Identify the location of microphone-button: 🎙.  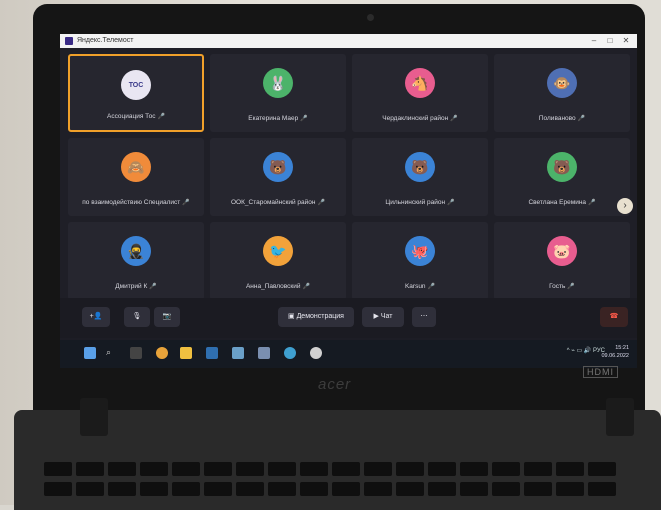
(137, 317).